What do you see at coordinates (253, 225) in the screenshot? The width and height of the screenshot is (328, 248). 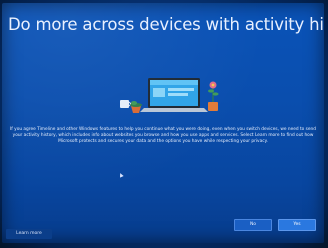 I see `no-button: No` at bounding box center [253, 225].